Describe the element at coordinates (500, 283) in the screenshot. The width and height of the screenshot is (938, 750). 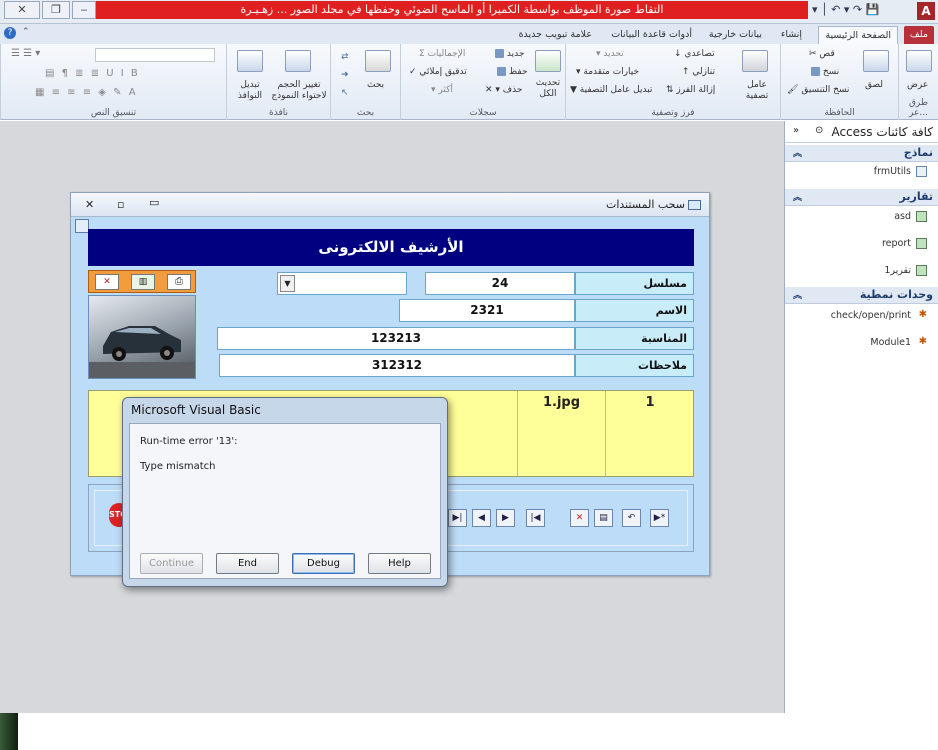
I see `field-serial: 24` at that location.